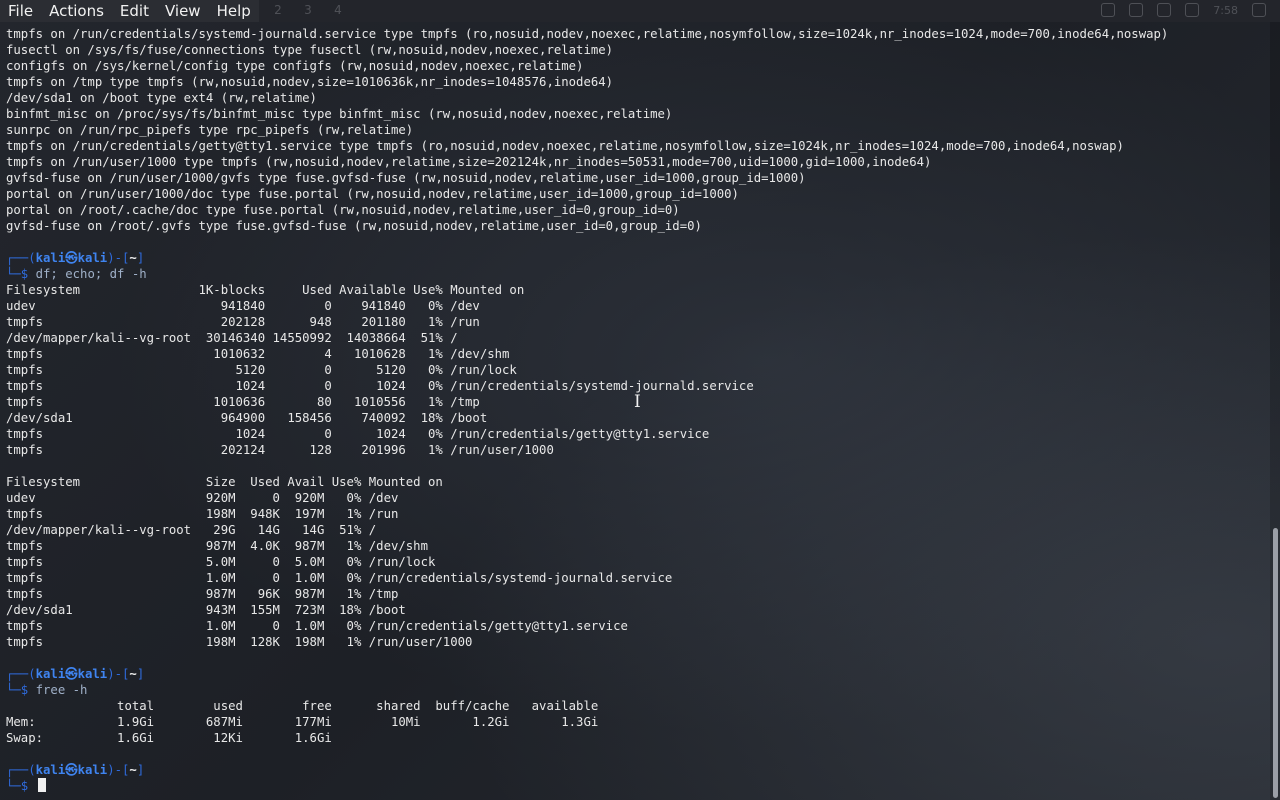 The width and height of the screenshot is (1280, 800). I want to click on menu-help: Help, so click(234, 11).